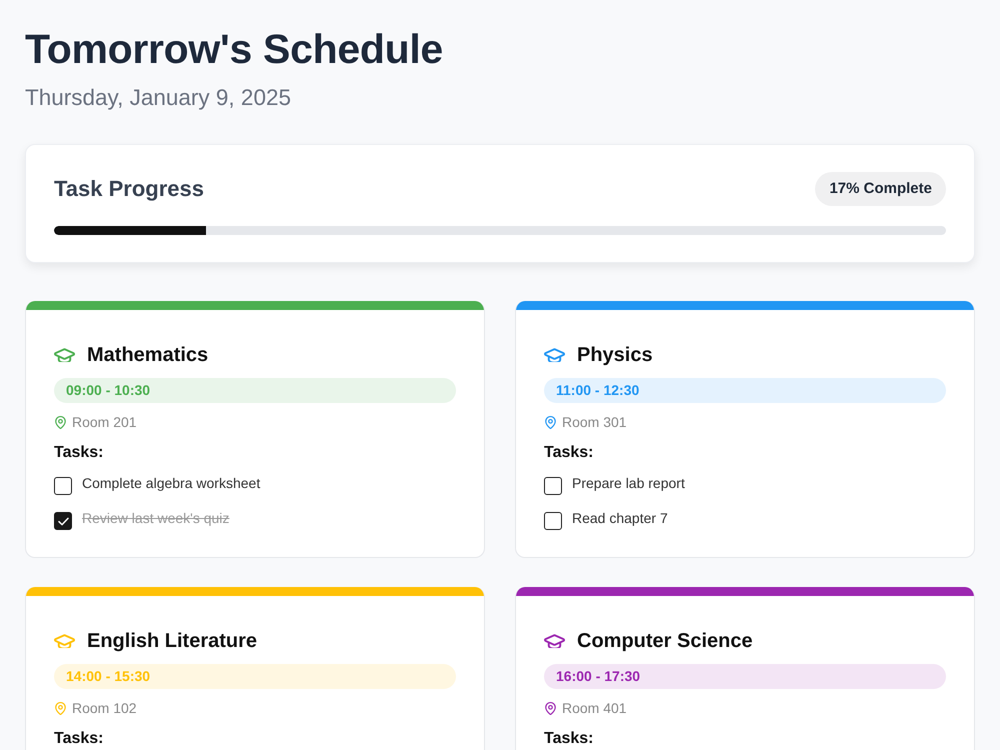  Describe the element at coordinates (171, 483) in the screenshot. I see `task-label: Complete algebra worksheet` at that location.